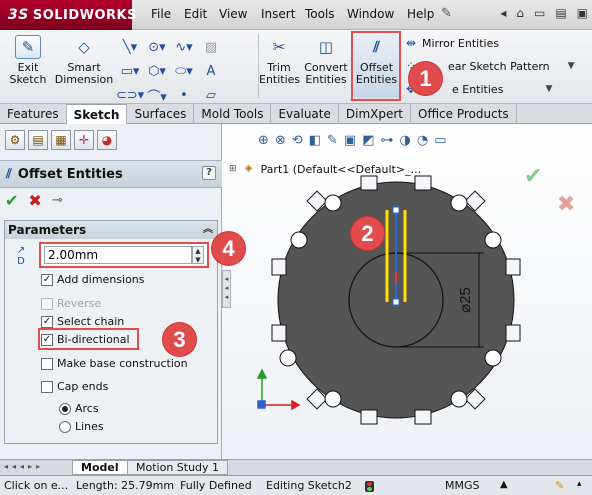 The height and width of the screenshot is (495, 592). I want to click on bi-directional-highlight, so click(88, 339).